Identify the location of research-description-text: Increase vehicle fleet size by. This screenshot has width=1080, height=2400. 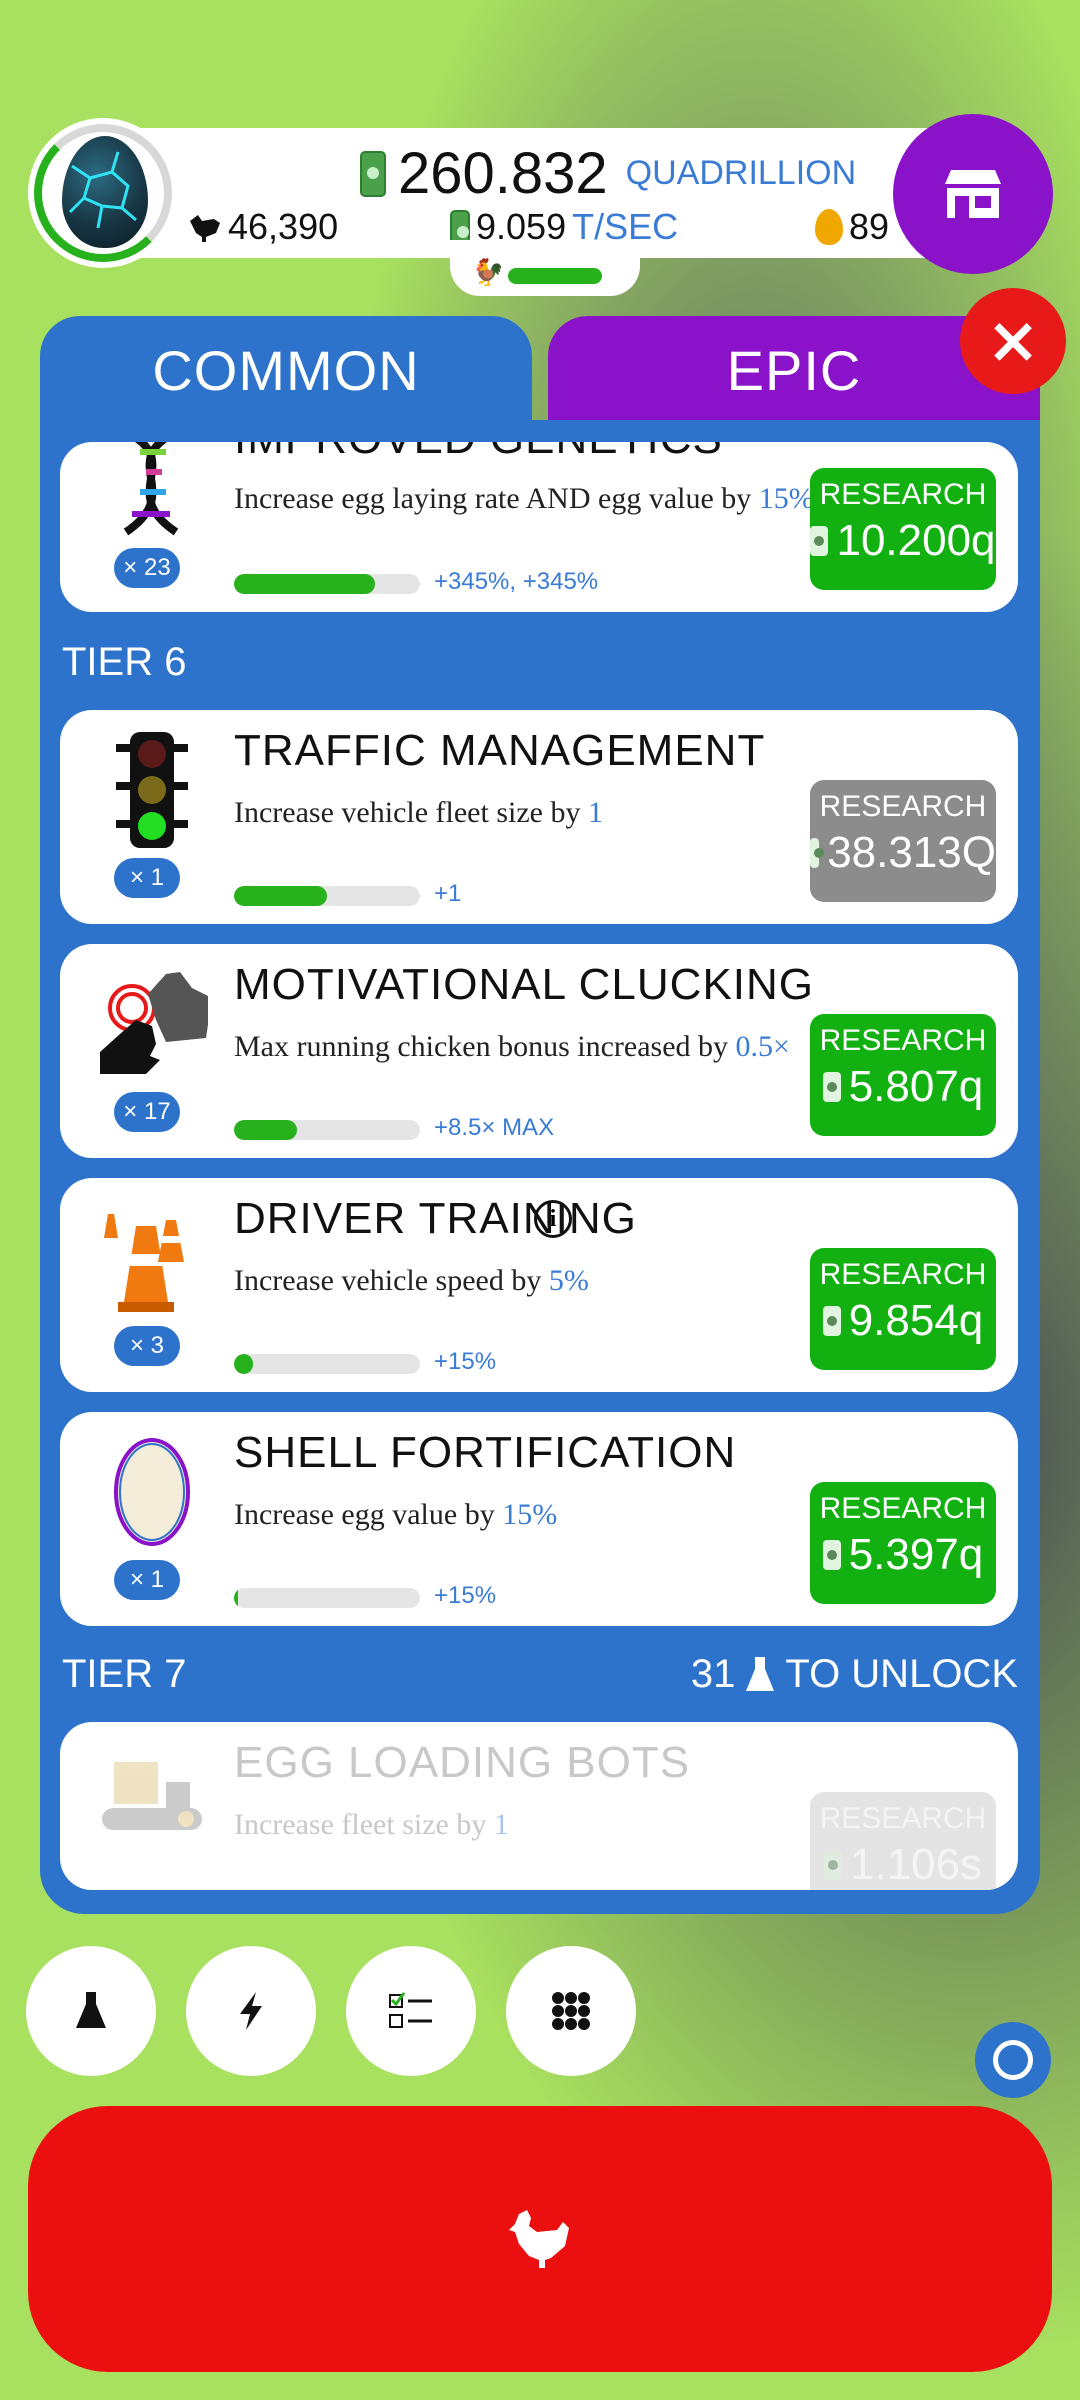
(411, 812).